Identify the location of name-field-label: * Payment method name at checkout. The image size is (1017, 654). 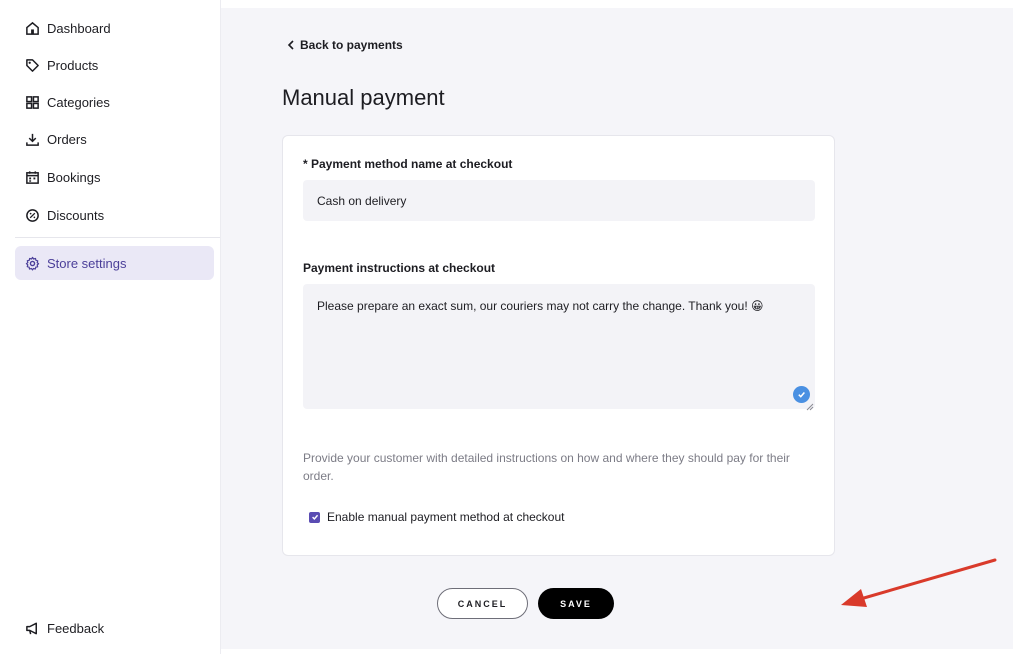
(408, 164).